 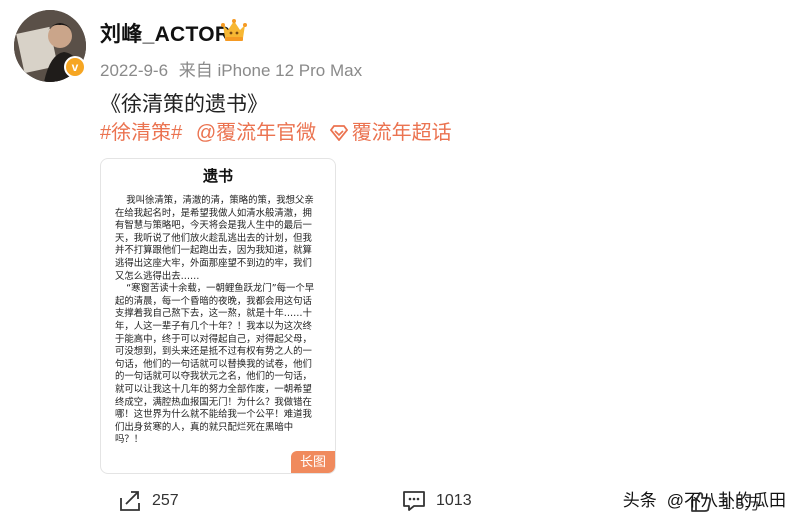 What do you see at coordinates (165, 33) in the screenshot?
I see `username: 刘峰_ACTOR` at bounding box center [165, 33].